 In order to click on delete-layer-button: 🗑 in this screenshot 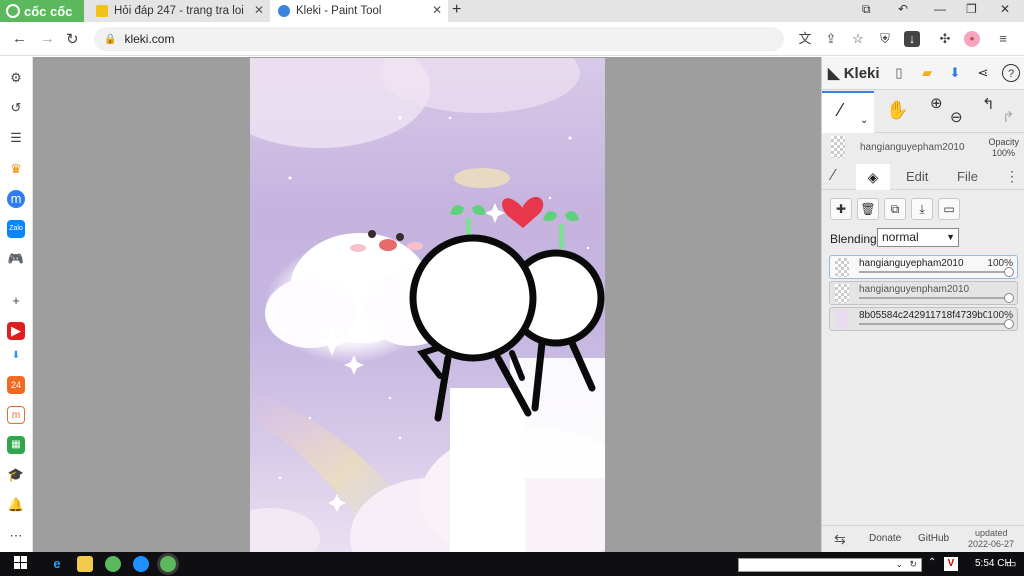, I will do `click(868, 209)`.